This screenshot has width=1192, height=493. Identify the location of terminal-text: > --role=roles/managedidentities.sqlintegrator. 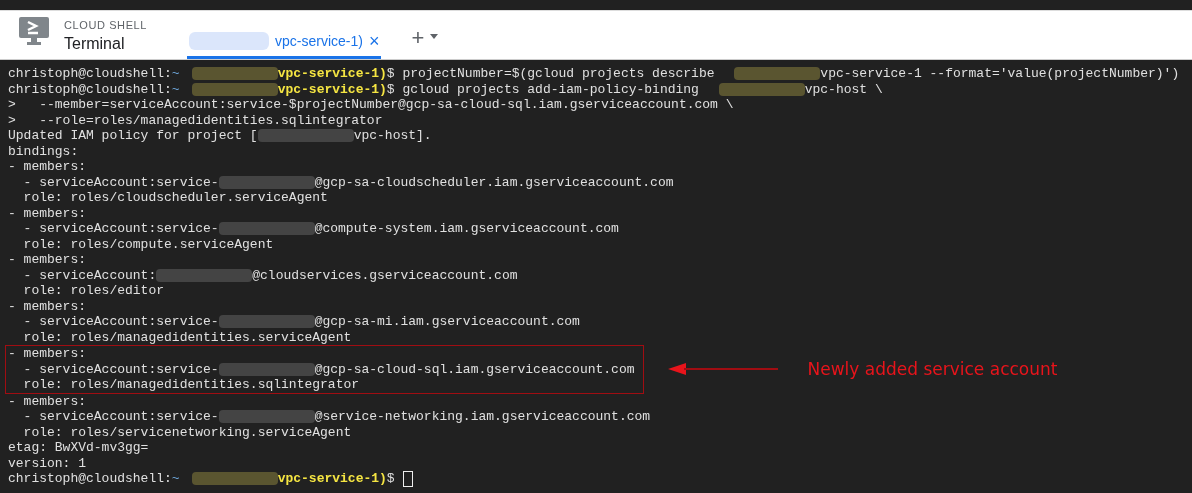
(195, 120).